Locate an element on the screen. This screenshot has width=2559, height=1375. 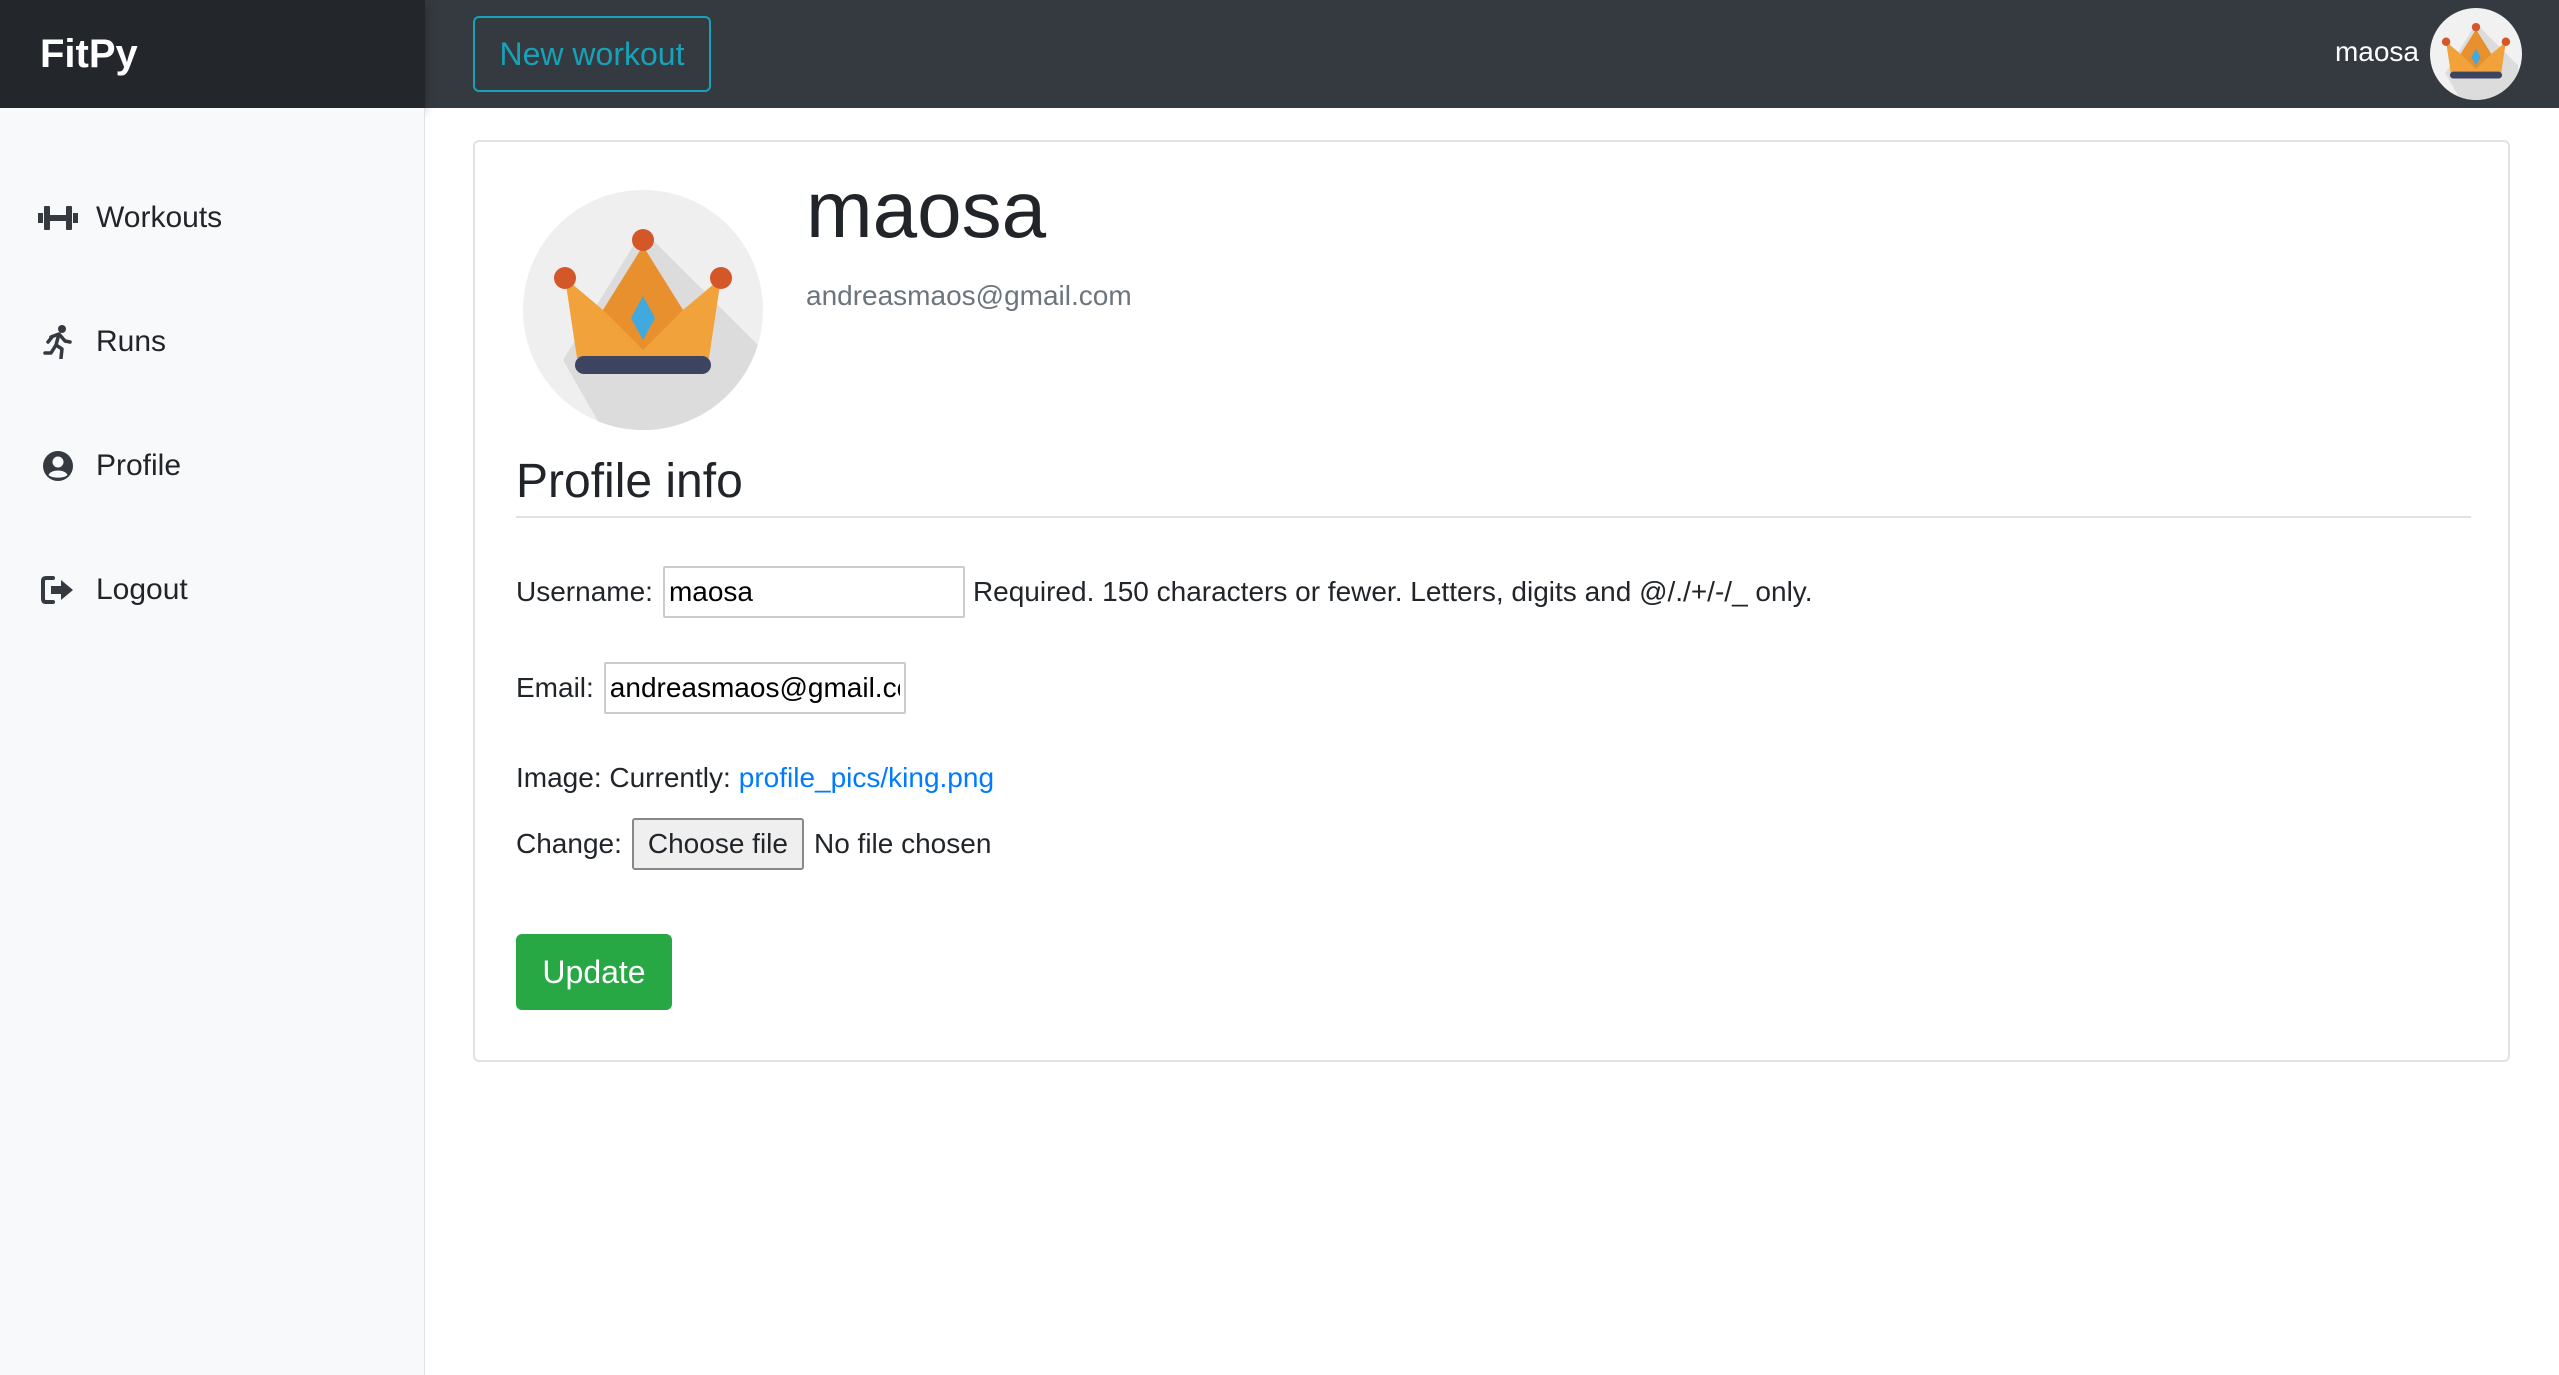
update-button: Update is located at coordinates (594, 972).